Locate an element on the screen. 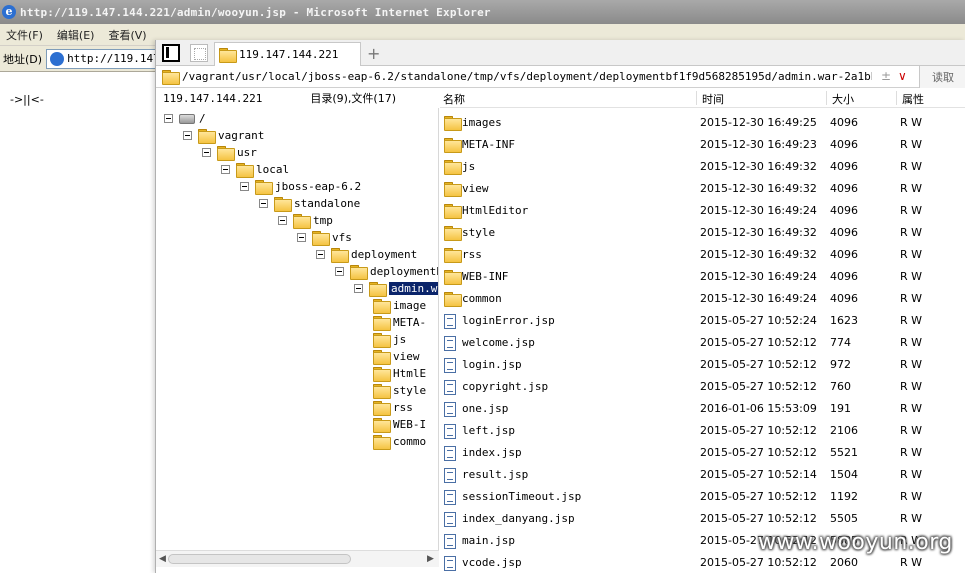 Image resolution: width=965 pixels, height=573 pixels. toggle-grid-icon is located at coordinates (199, 53).